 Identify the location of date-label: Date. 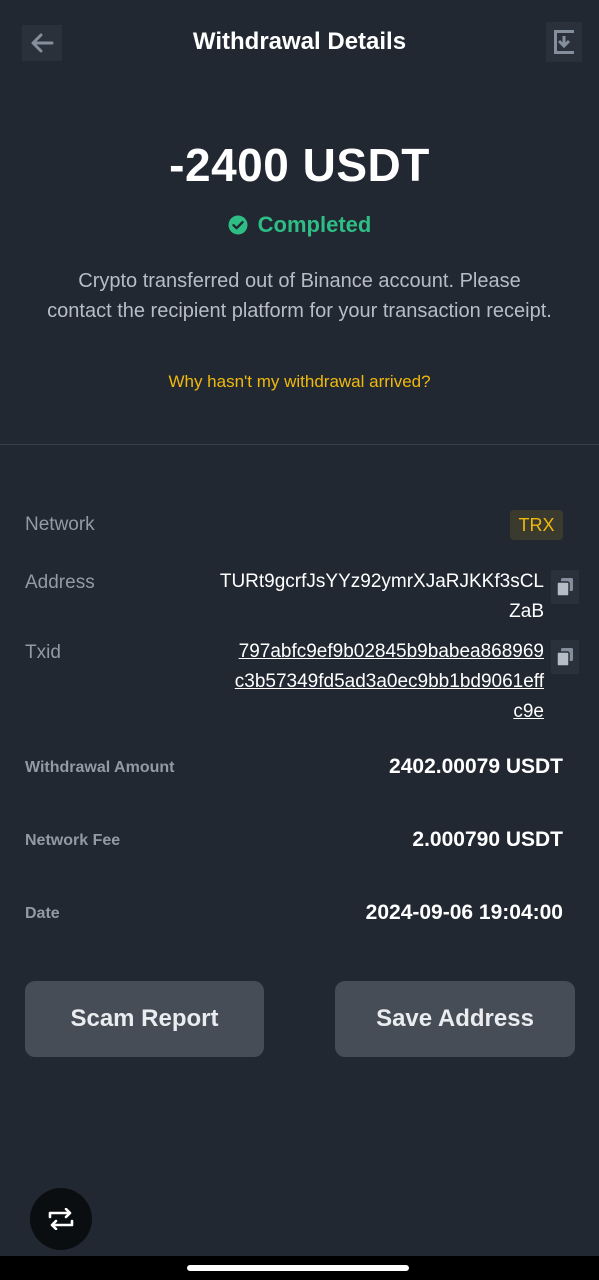
(42, 913).